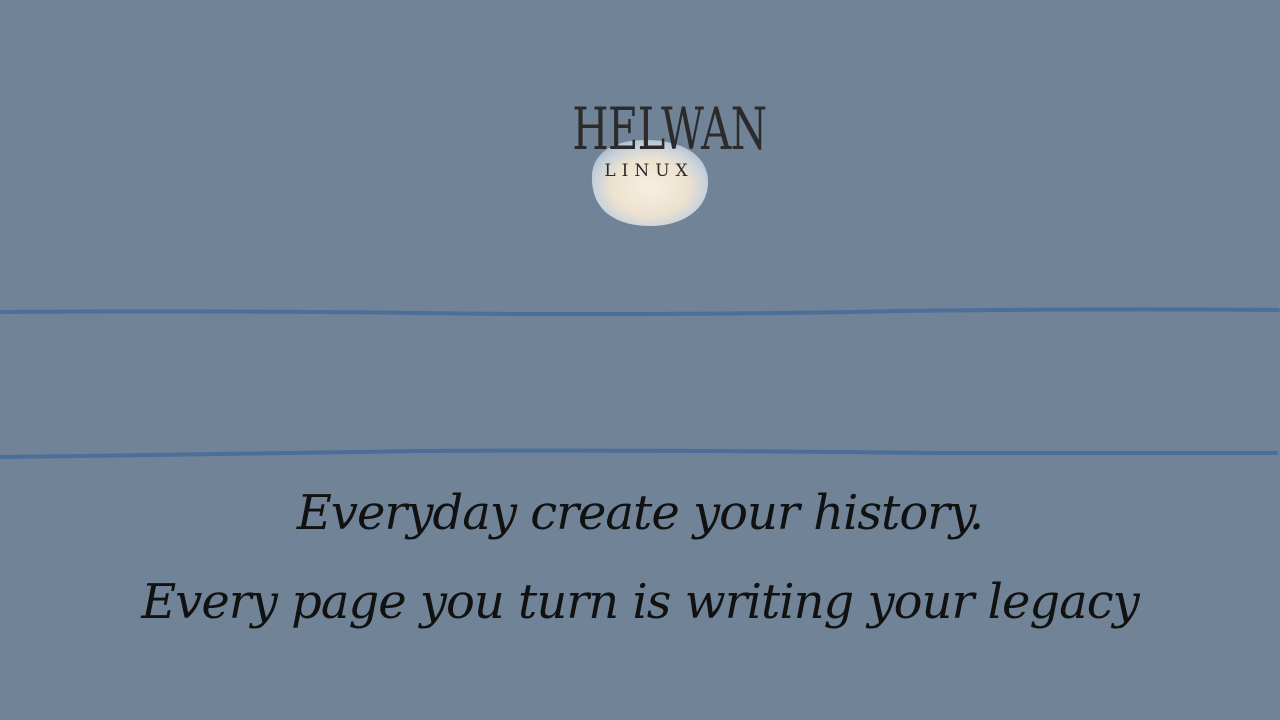 The height and width of the screenshot is (720, 1280). I want to click on logo-title: HELWAN, so click(669, 129).